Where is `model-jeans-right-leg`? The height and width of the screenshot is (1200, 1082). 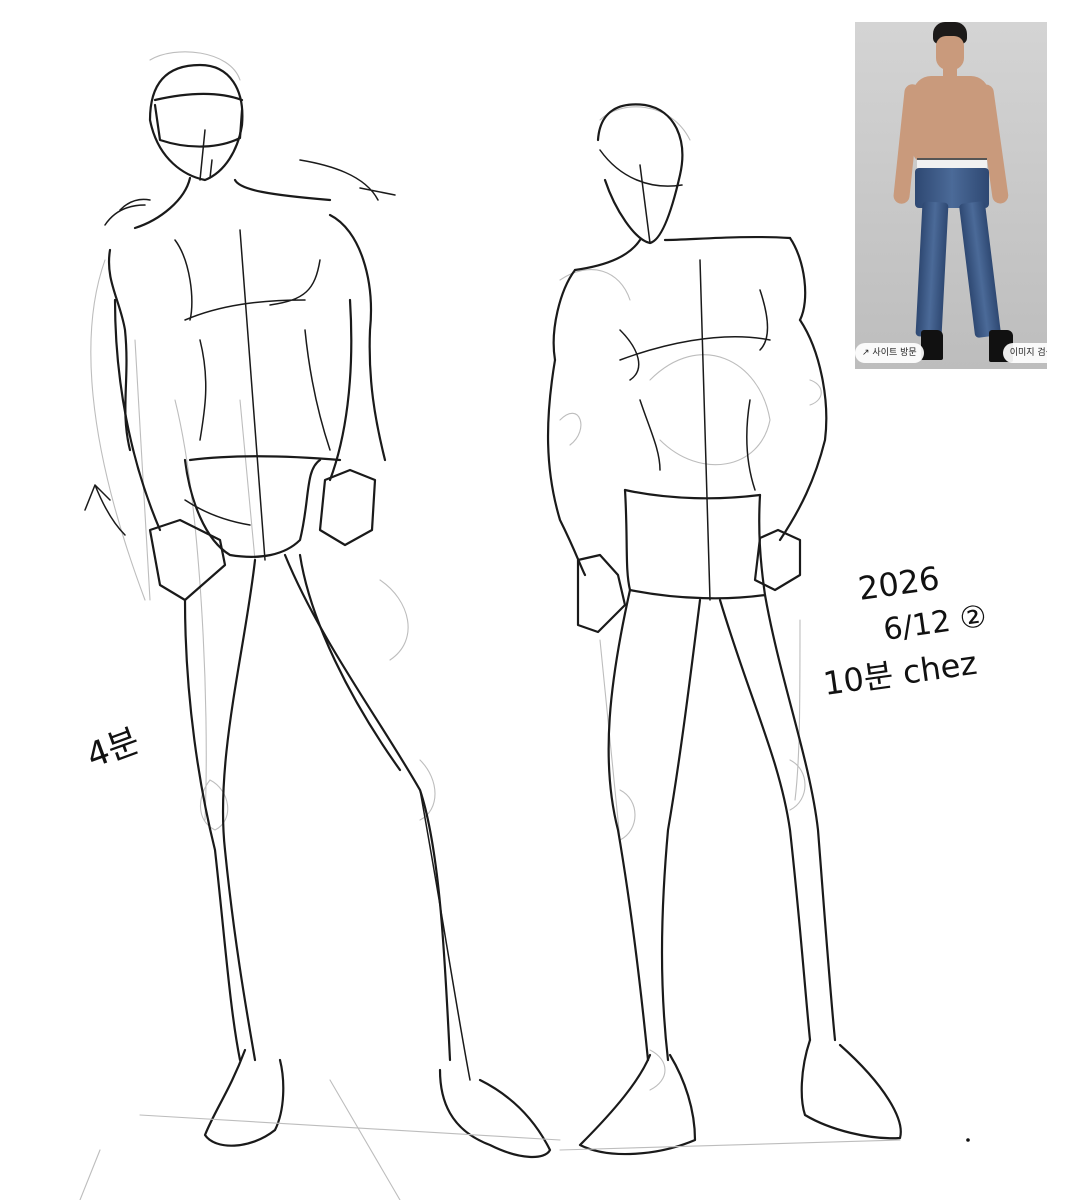
model-jeans-right-leg is located at coordinates (980, 269).